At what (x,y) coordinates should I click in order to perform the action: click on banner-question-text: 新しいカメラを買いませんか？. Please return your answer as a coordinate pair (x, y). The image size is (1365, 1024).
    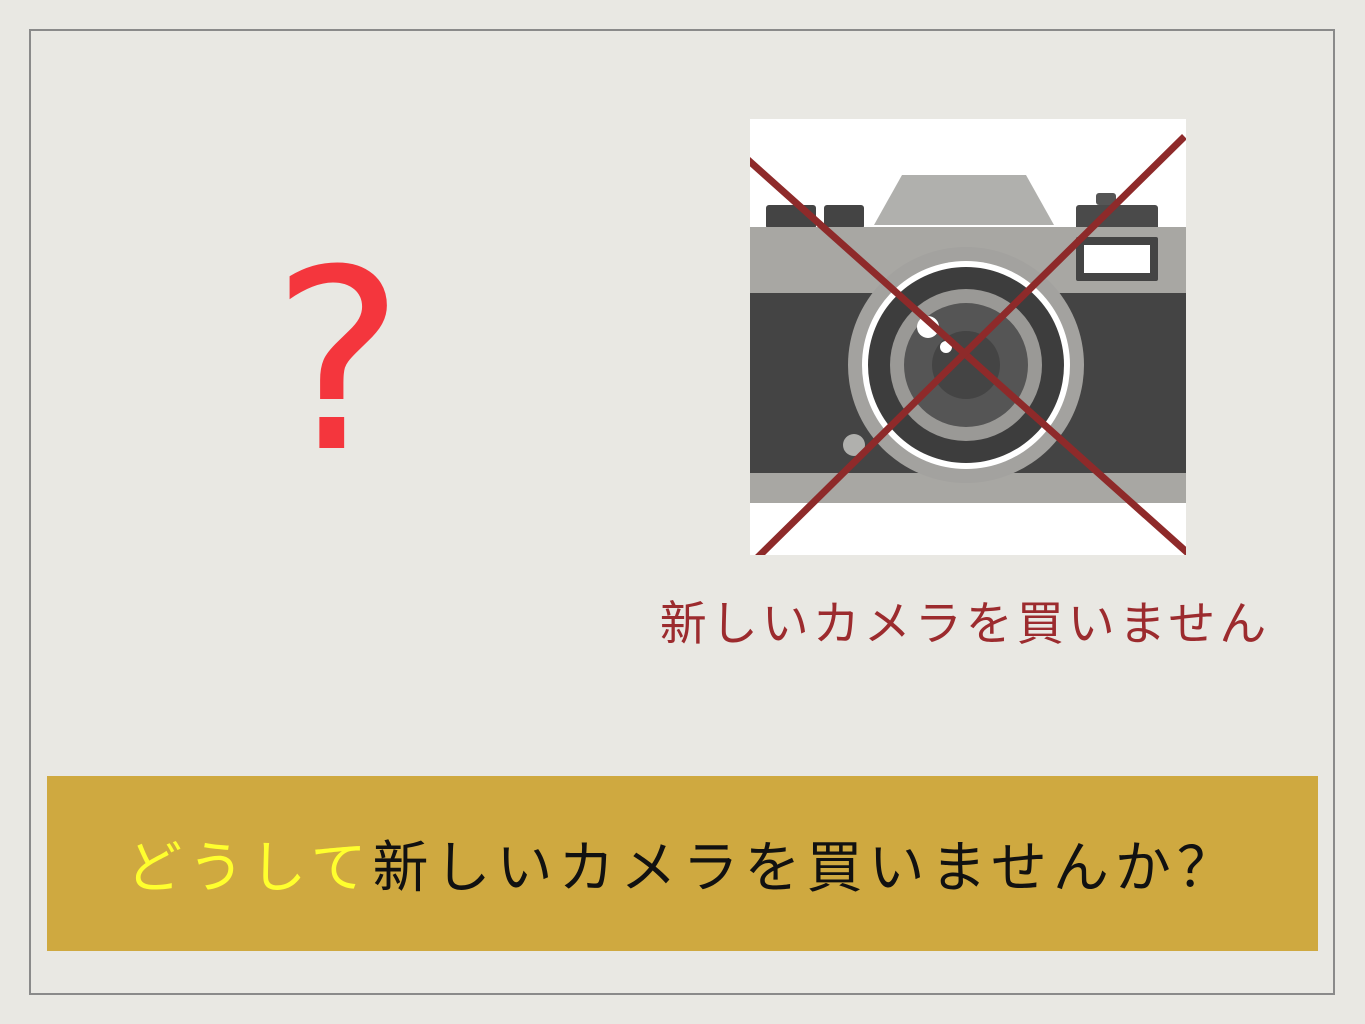
    Looking at the image, I should click on (805, 868).